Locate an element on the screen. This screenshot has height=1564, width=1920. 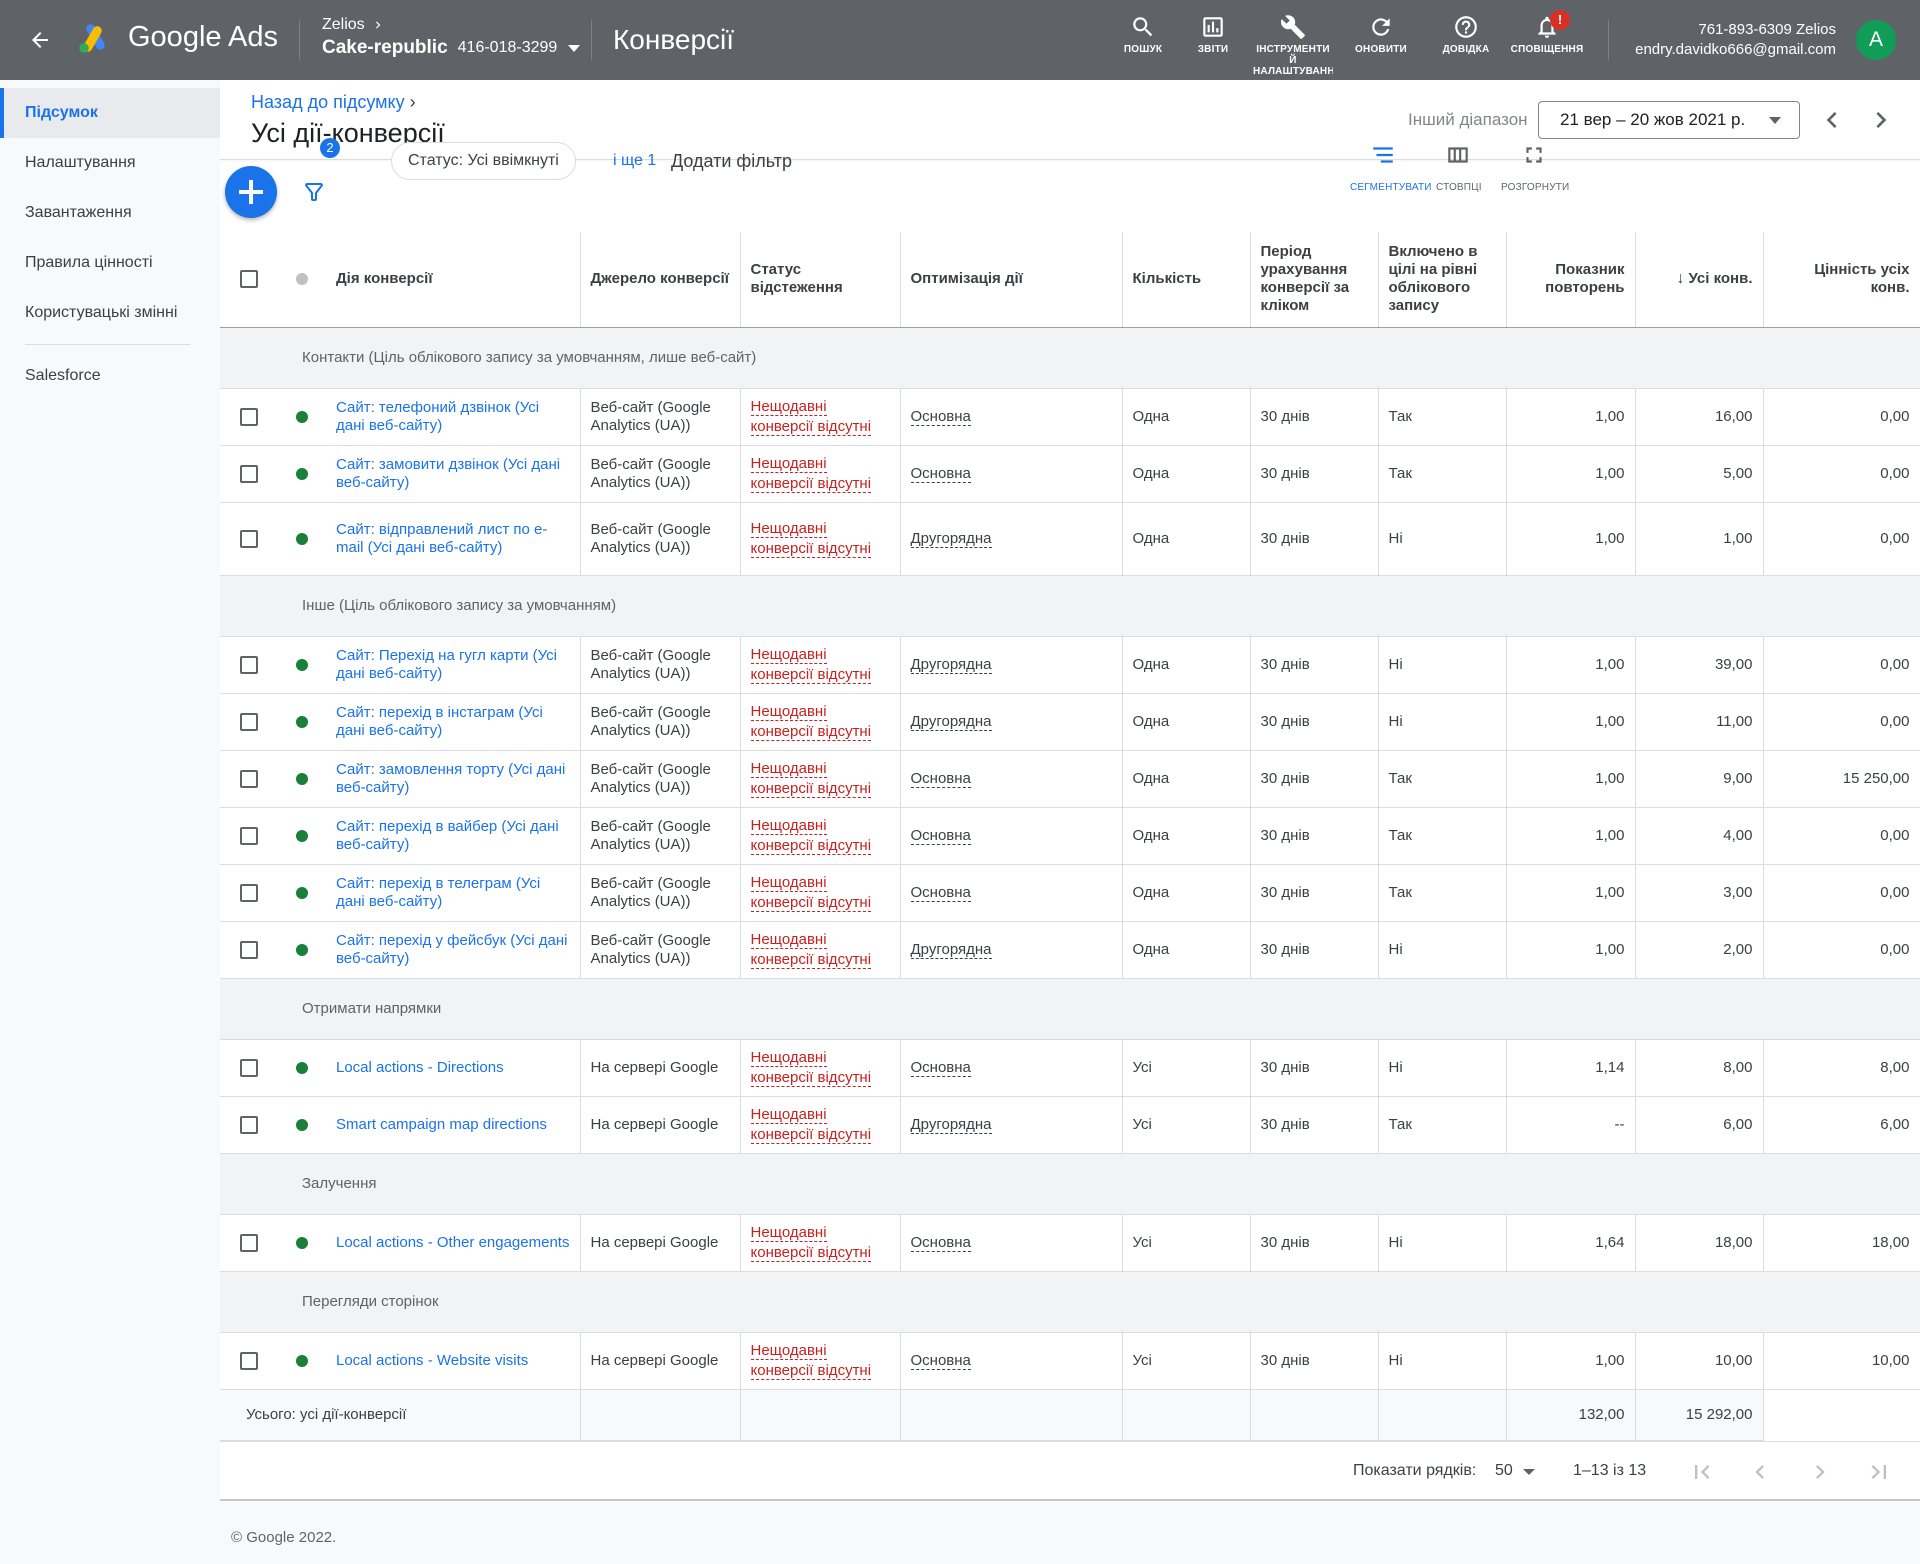
sidebar-item-value-rules: Правила цінності is located at coordinates (110, 263).